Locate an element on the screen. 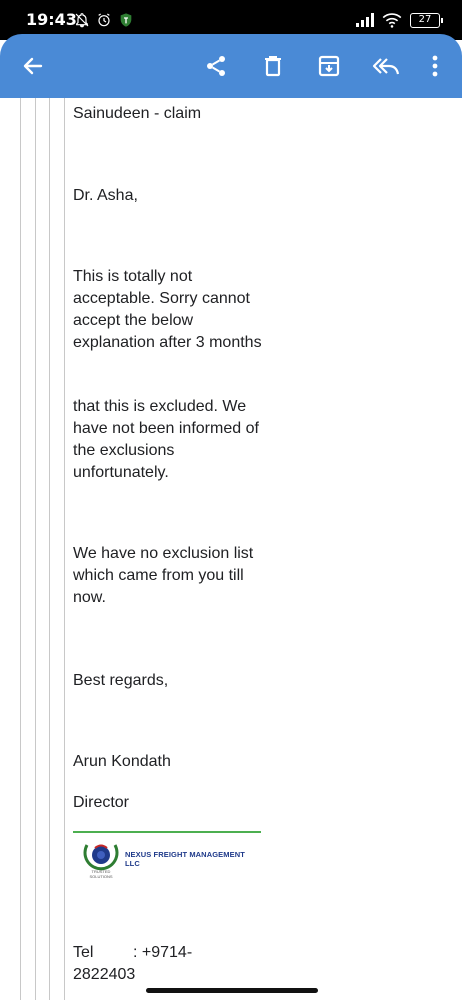 Image resolution: width=462 pixels, height=1000 pixels. shield-icon is located at coordinates (126, 20).